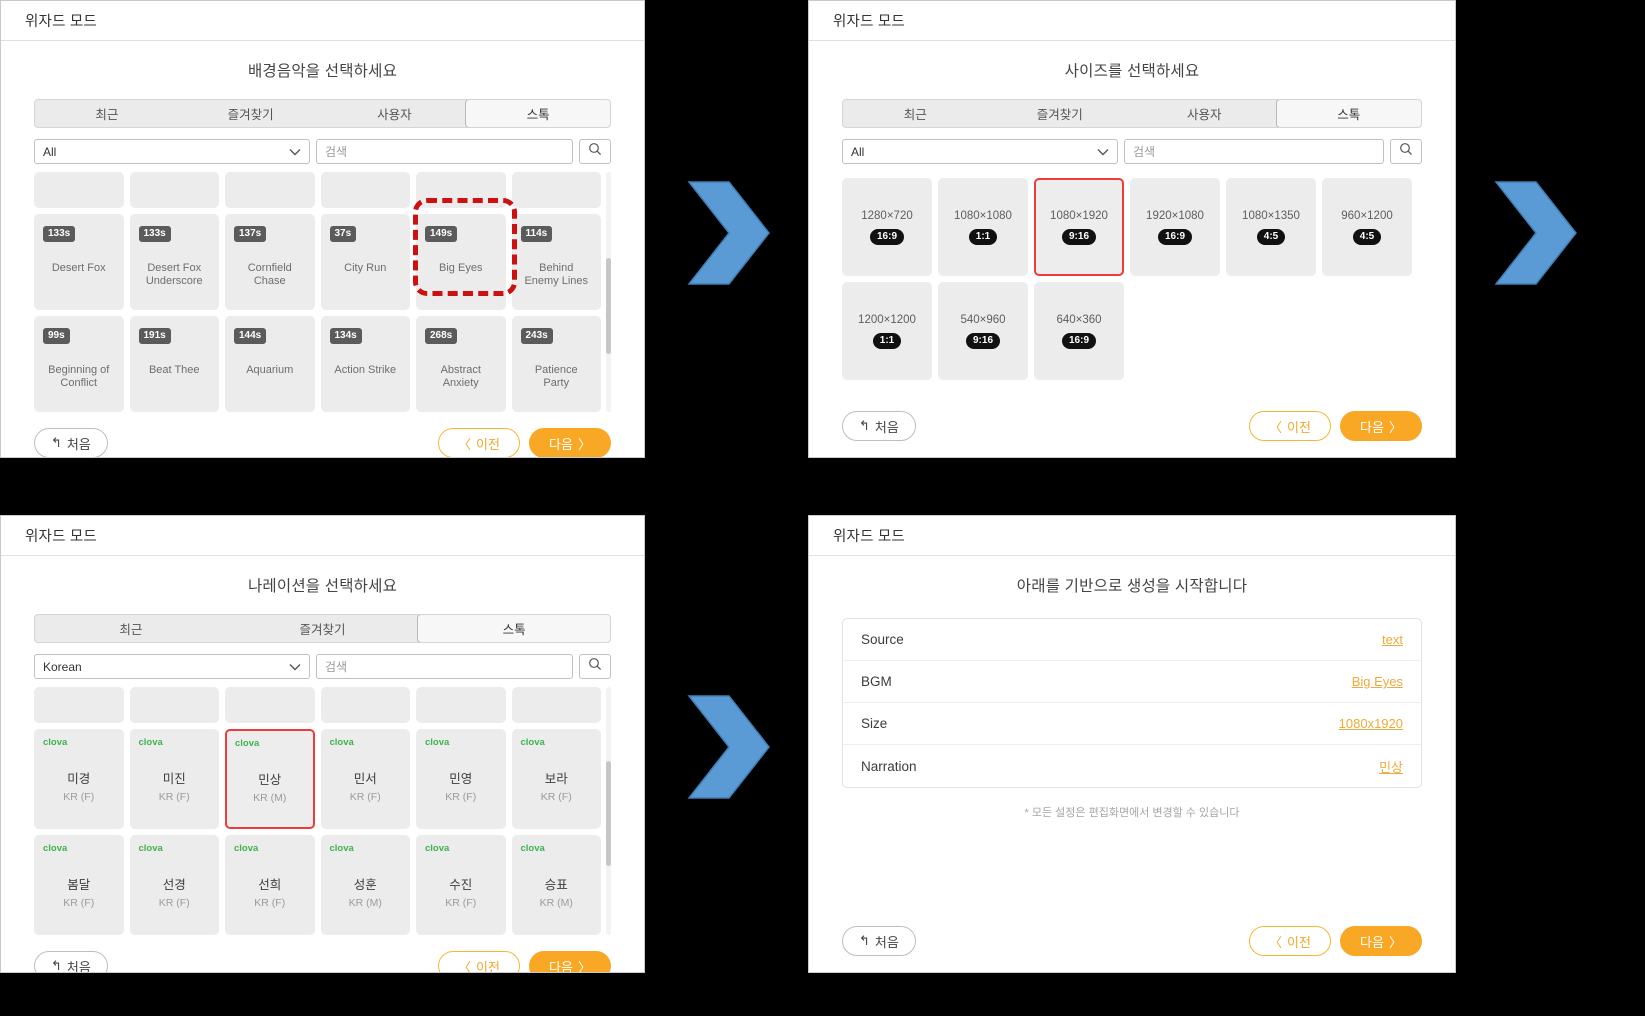  Describe the element at coordinates (983, 227) in the screenshot. I see `size-card: 1080×1080 1:1` at that location.